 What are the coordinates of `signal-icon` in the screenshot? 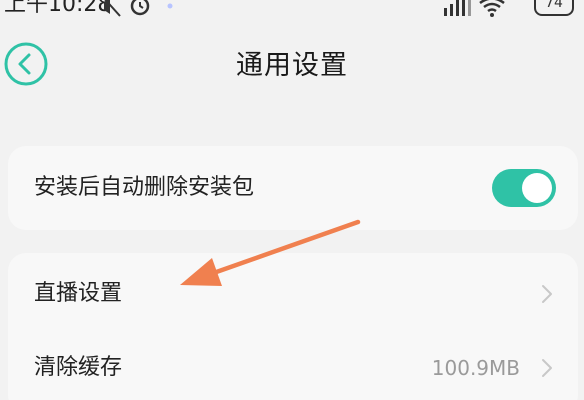 It's located at (457, 8).